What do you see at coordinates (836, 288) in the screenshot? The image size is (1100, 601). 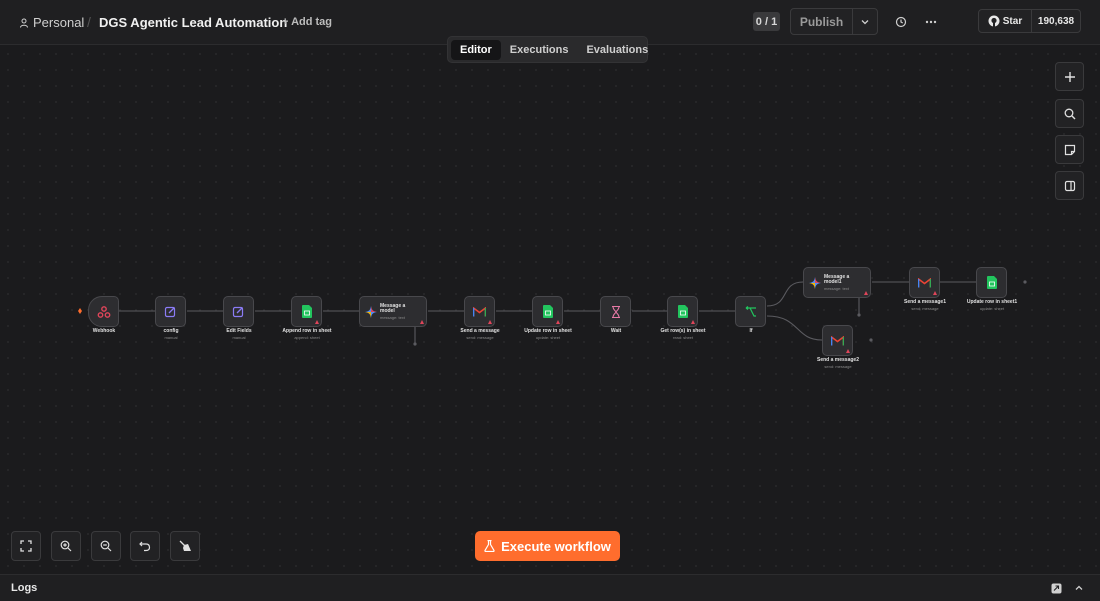 I see `node-message-model1-sub: message: text` at bounding box center [836, 288].